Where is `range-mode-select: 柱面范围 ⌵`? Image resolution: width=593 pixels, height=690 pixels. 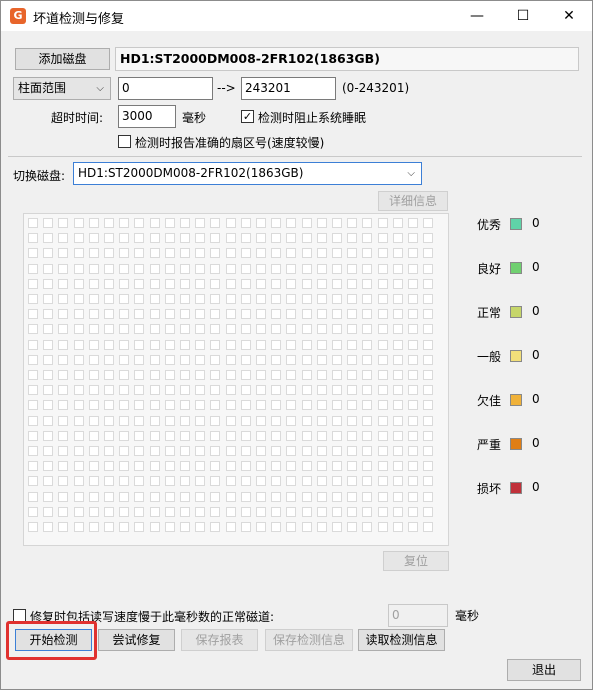 range-mode-select: 柱面范围 ⌵ is located at coordinates (62, 88).